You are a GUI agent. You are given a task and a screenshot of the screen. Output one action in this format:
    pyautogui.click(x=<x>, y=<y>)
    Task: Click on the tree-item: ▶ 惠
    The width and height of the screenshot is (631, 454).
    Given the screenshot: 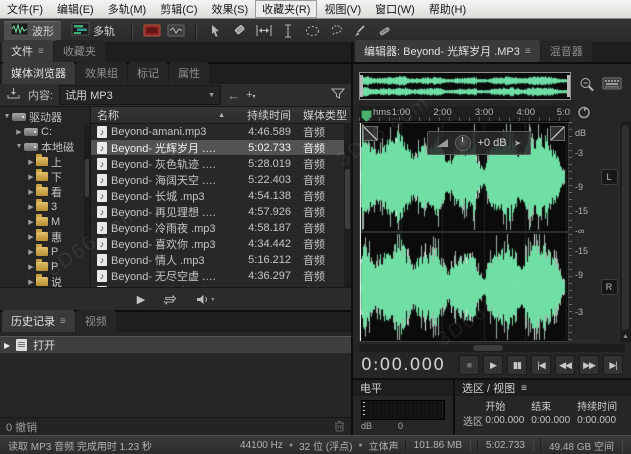 What is the action you would take?
    pyautogui.click(x=45, y=236)
    